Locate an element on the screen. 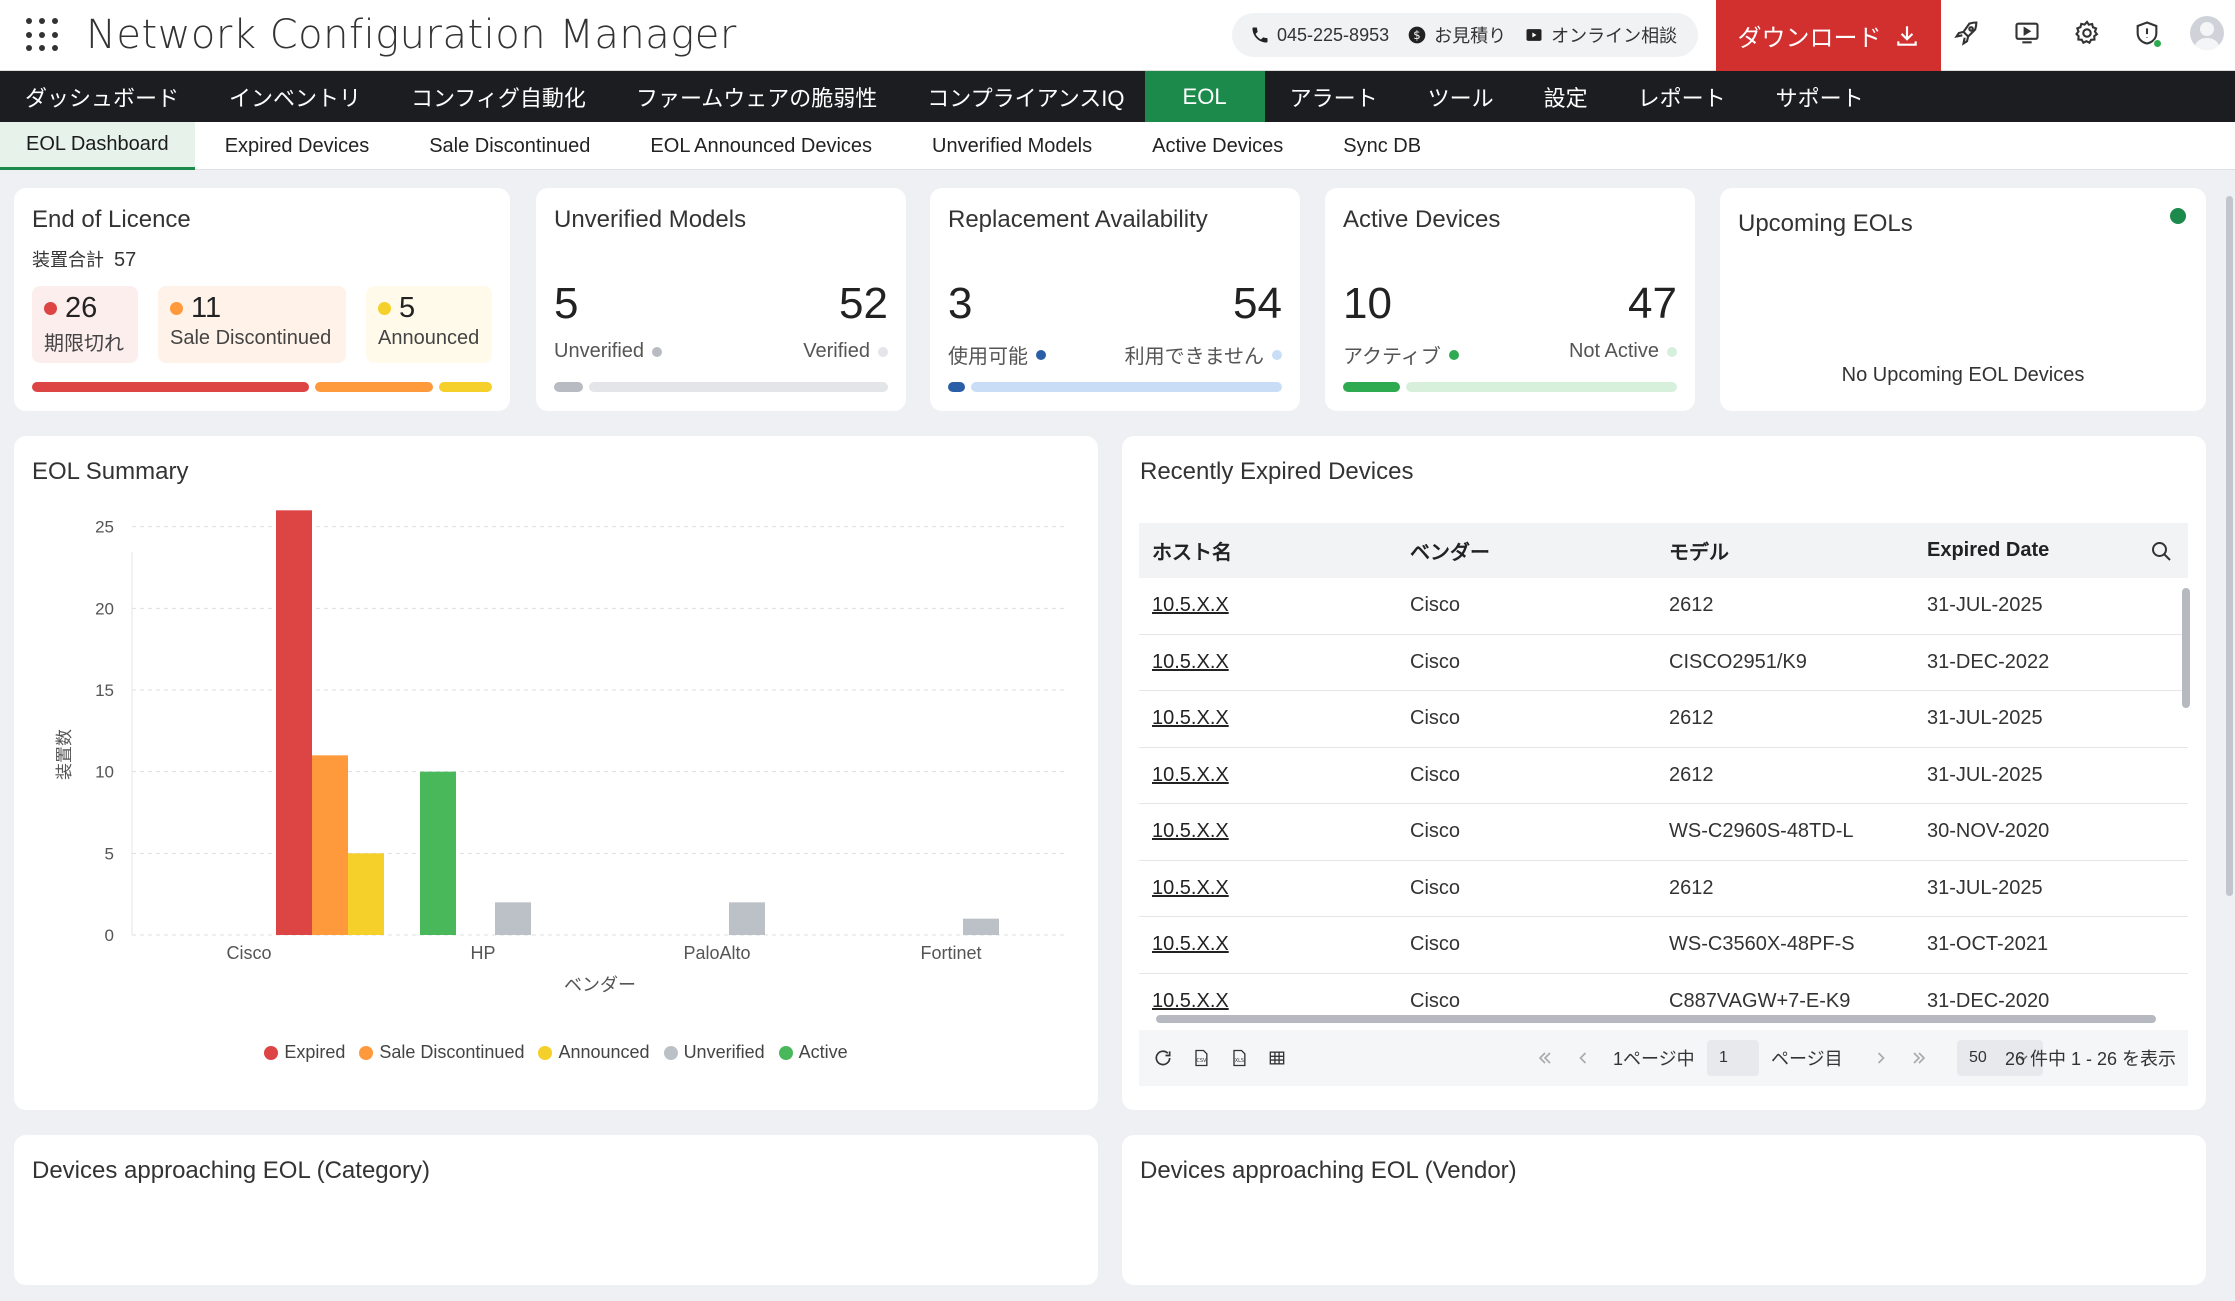  phone-link: 045-225-8953 is located at coordinates (1319, 35).